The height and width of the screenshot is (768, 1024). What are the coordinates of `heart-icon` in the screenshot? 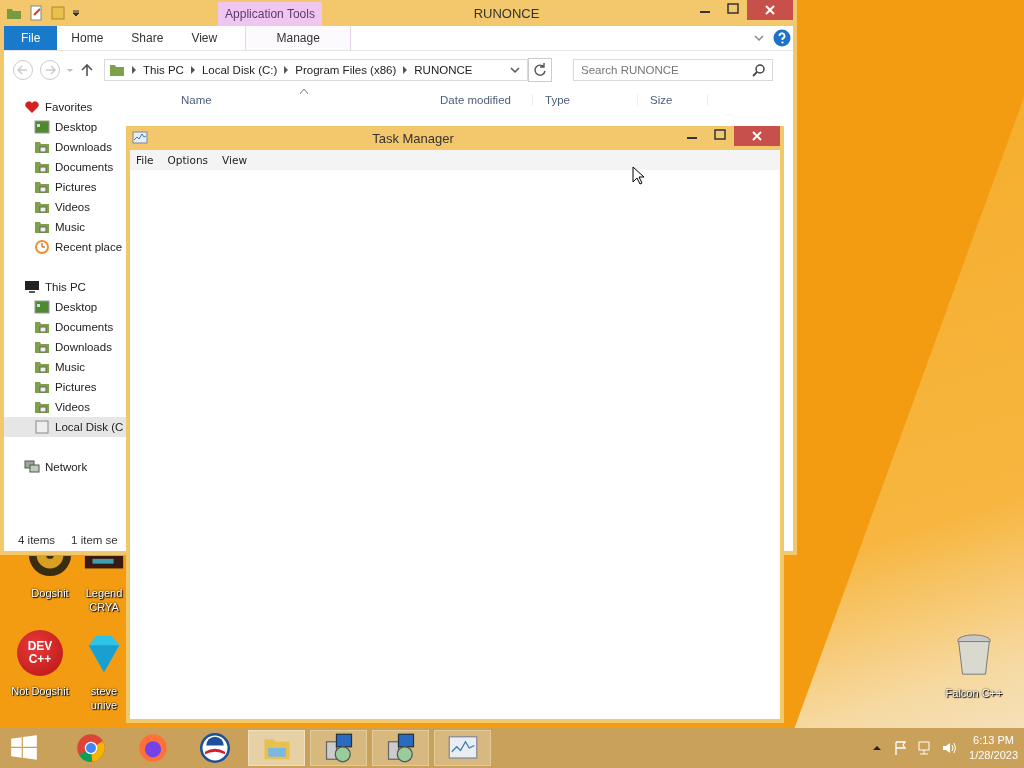 It's located at (32, 107).